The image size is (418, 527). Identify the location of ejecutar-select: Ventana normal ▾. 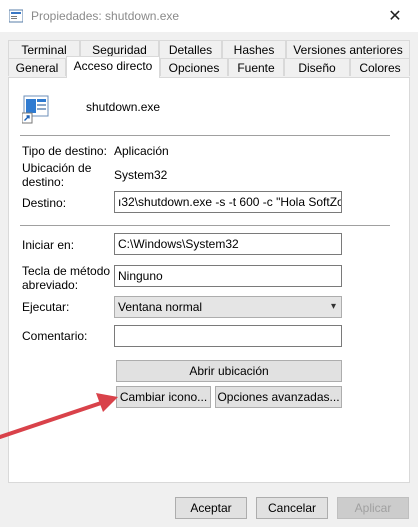
(228, 307).